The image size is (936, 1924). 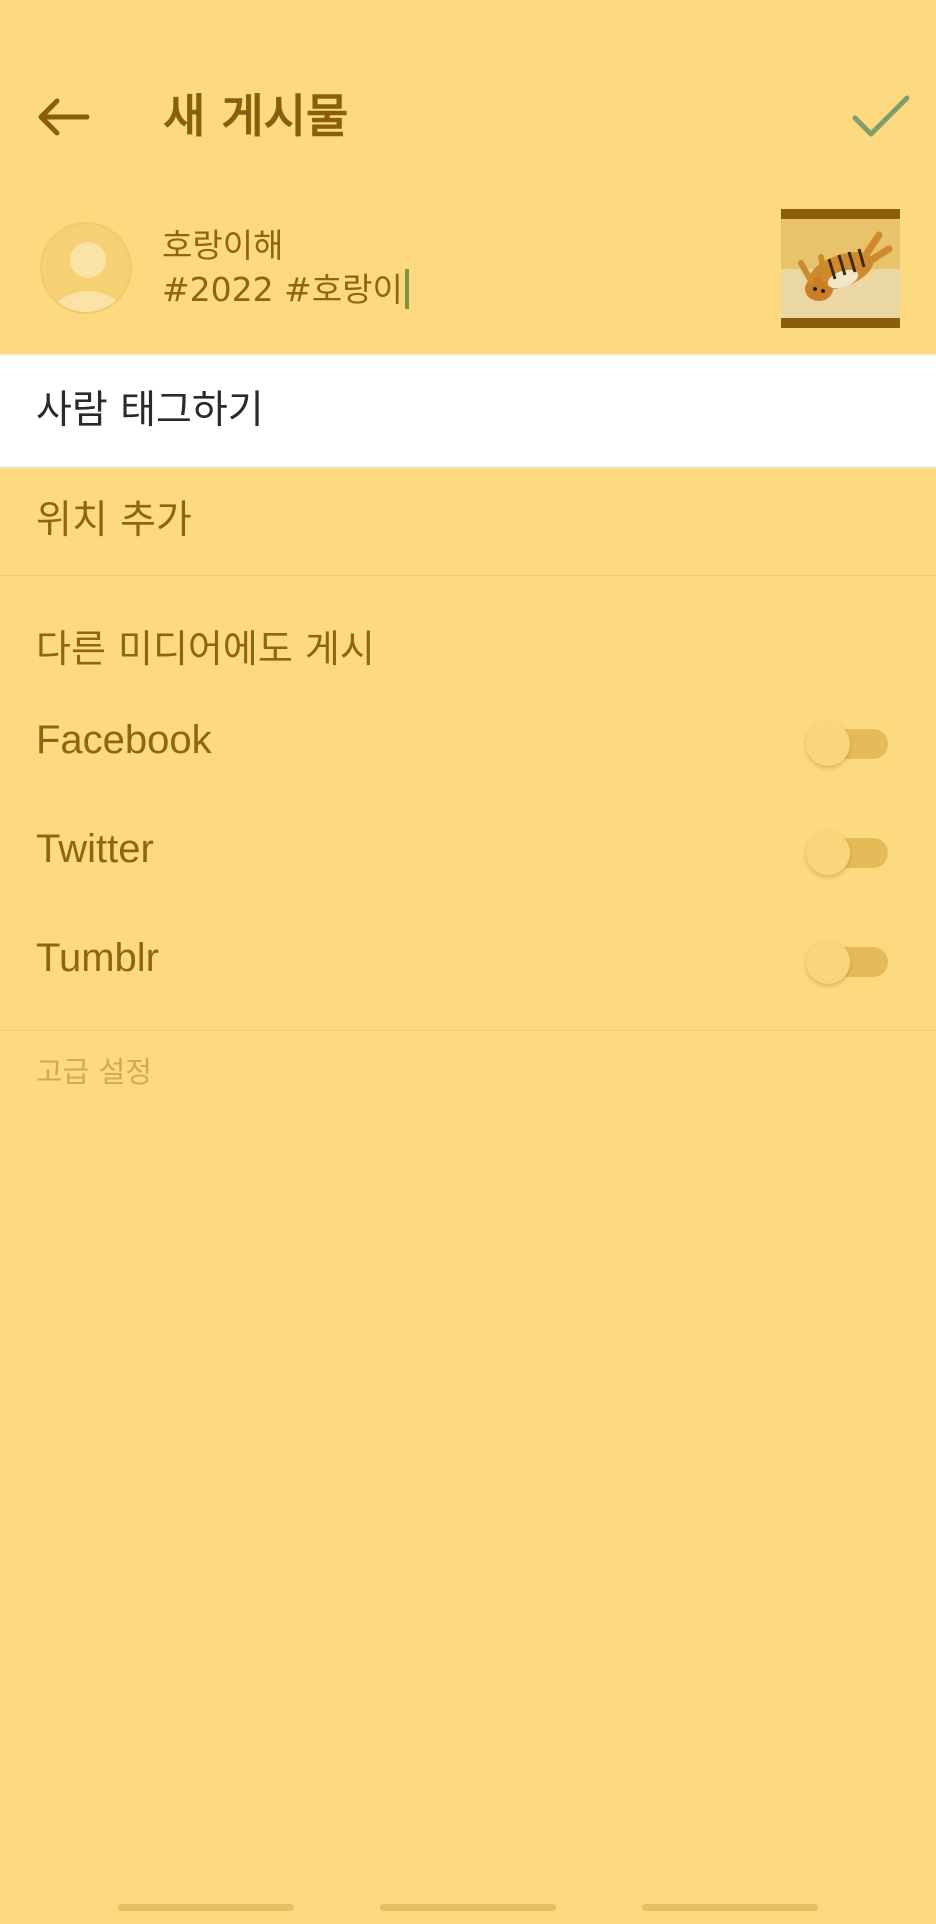 I want to click on caption-line-1: 호랑이해, so click(x=223, y=245).